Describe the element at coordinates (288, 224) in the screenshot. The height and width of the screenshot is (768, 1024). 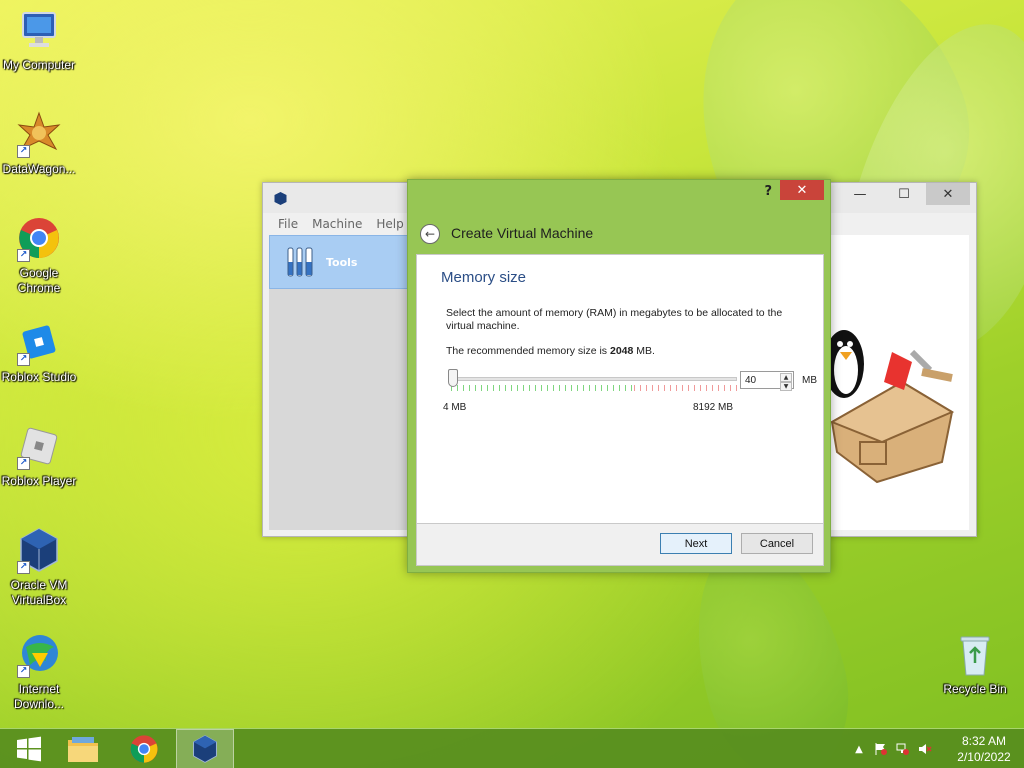
I see `menu-file: File` at that location.